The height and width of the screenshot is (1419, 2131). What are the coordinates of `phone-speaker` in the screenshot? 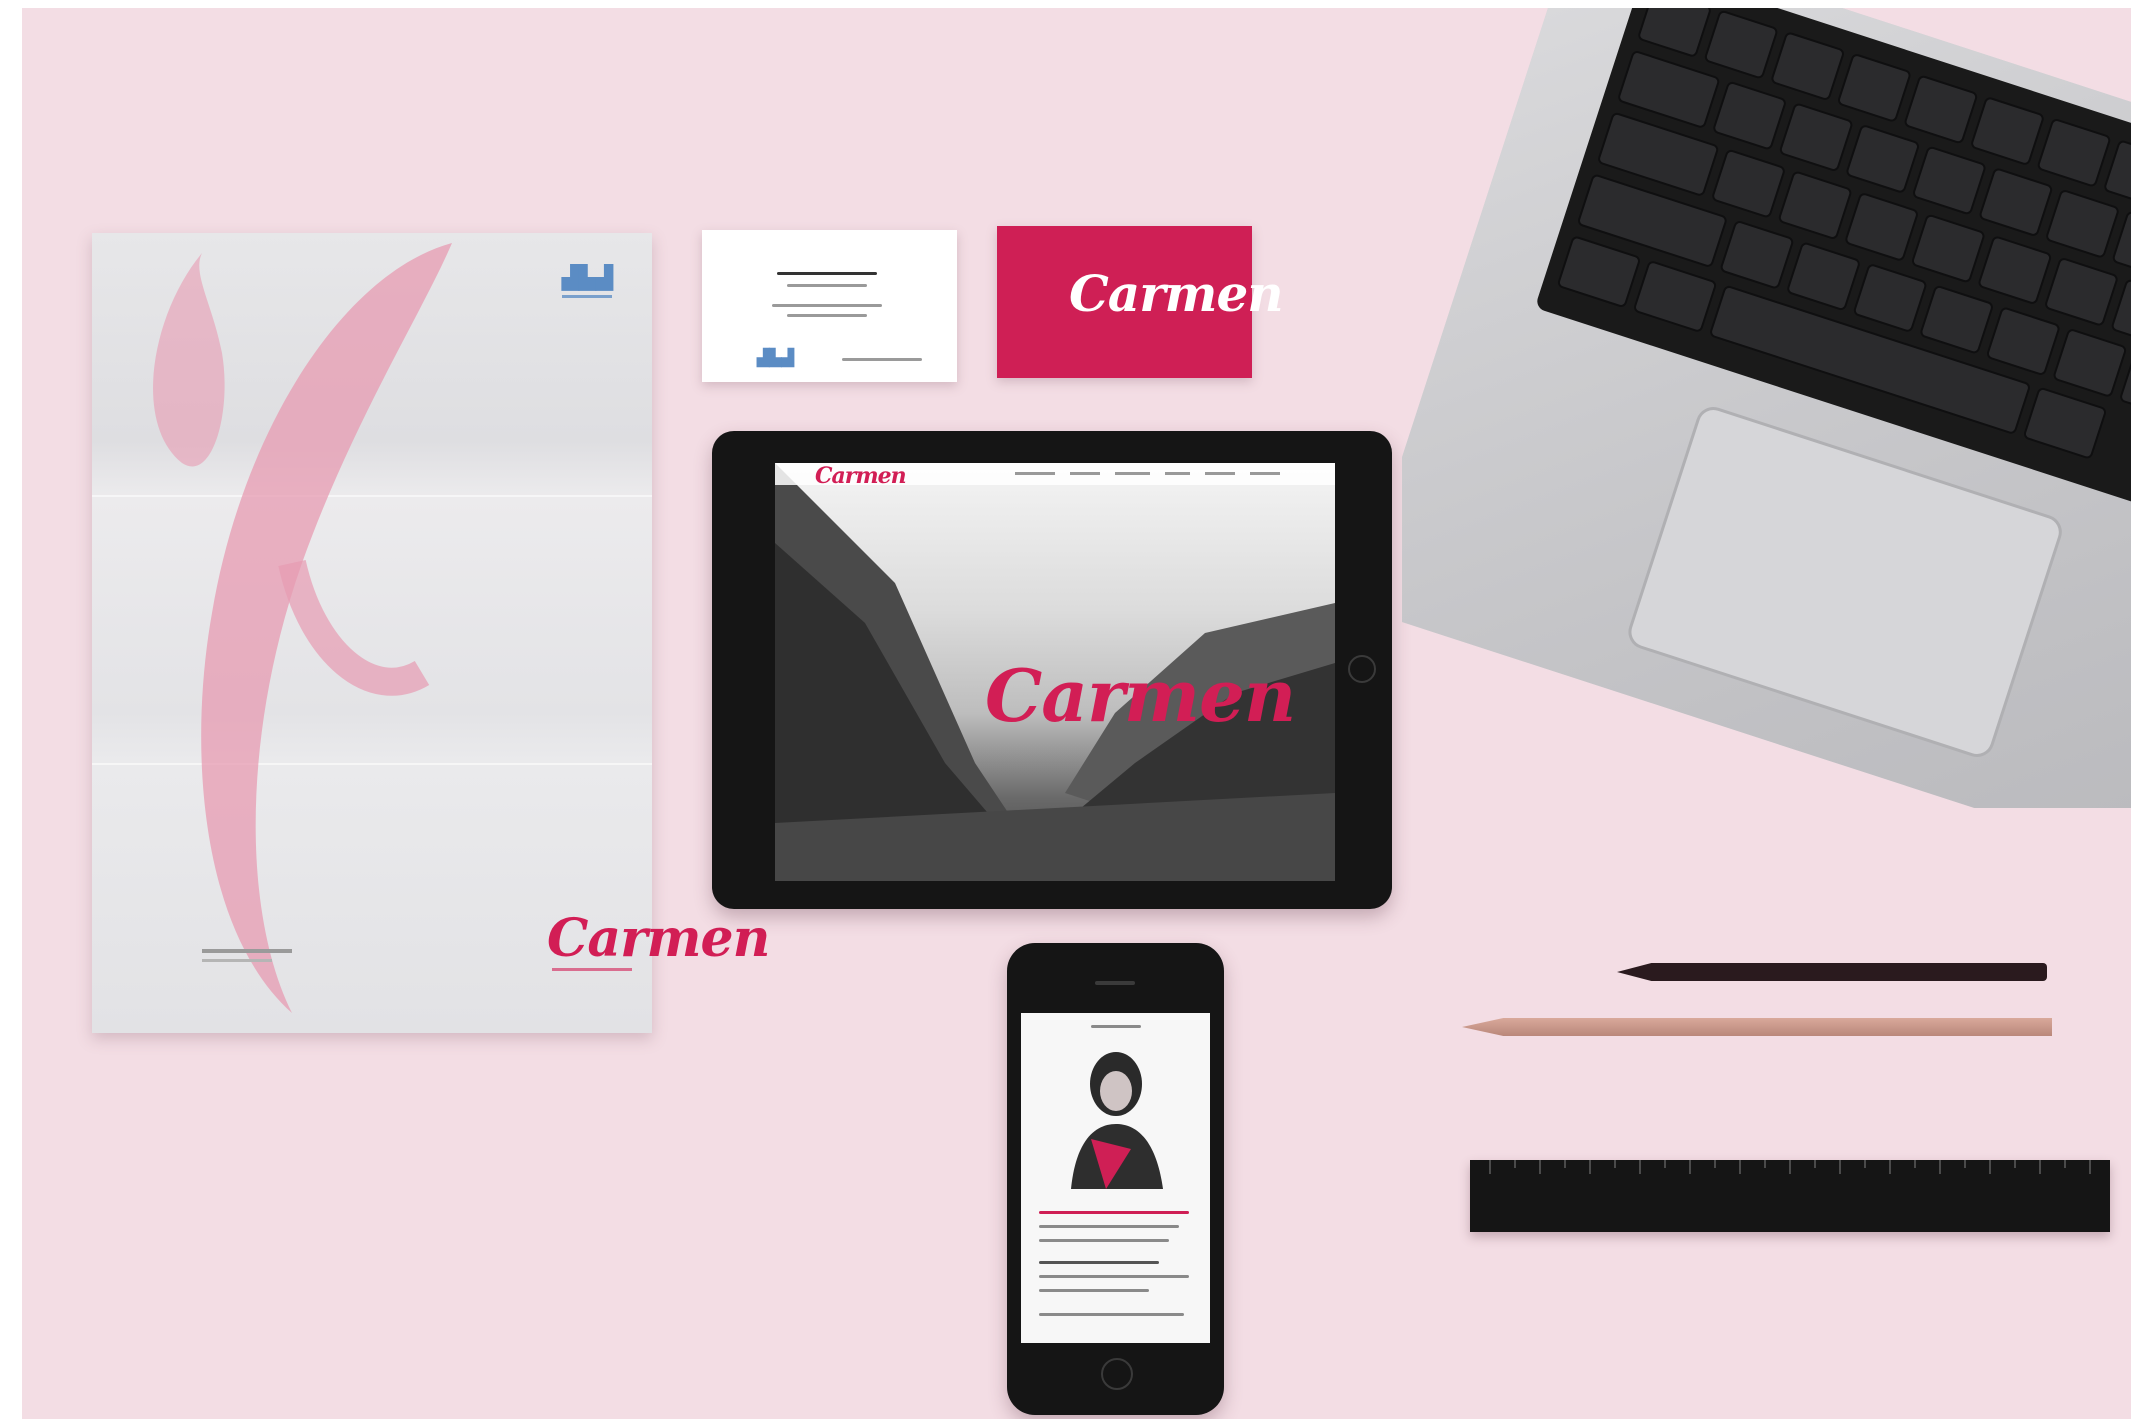 It's located at (1115, 983).